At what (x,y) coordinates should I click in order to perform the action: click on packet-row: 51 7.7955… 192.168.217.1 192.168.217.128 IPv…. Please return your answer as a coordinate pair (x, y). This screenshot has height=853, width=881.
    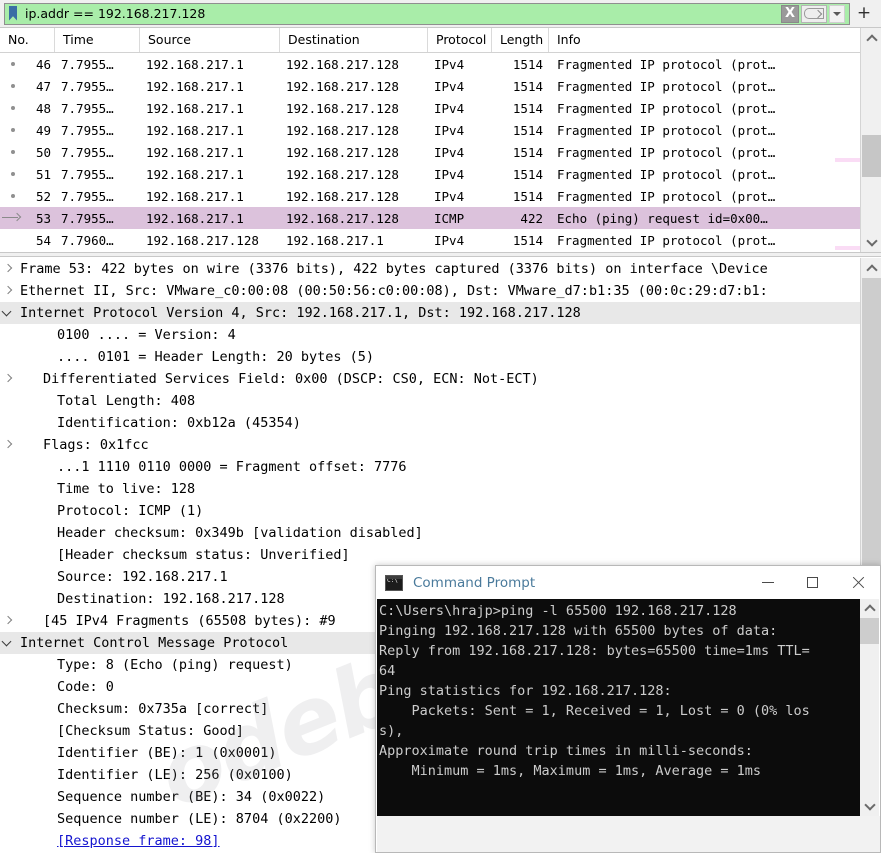
    Looking at the image, I should click on (430, 174).